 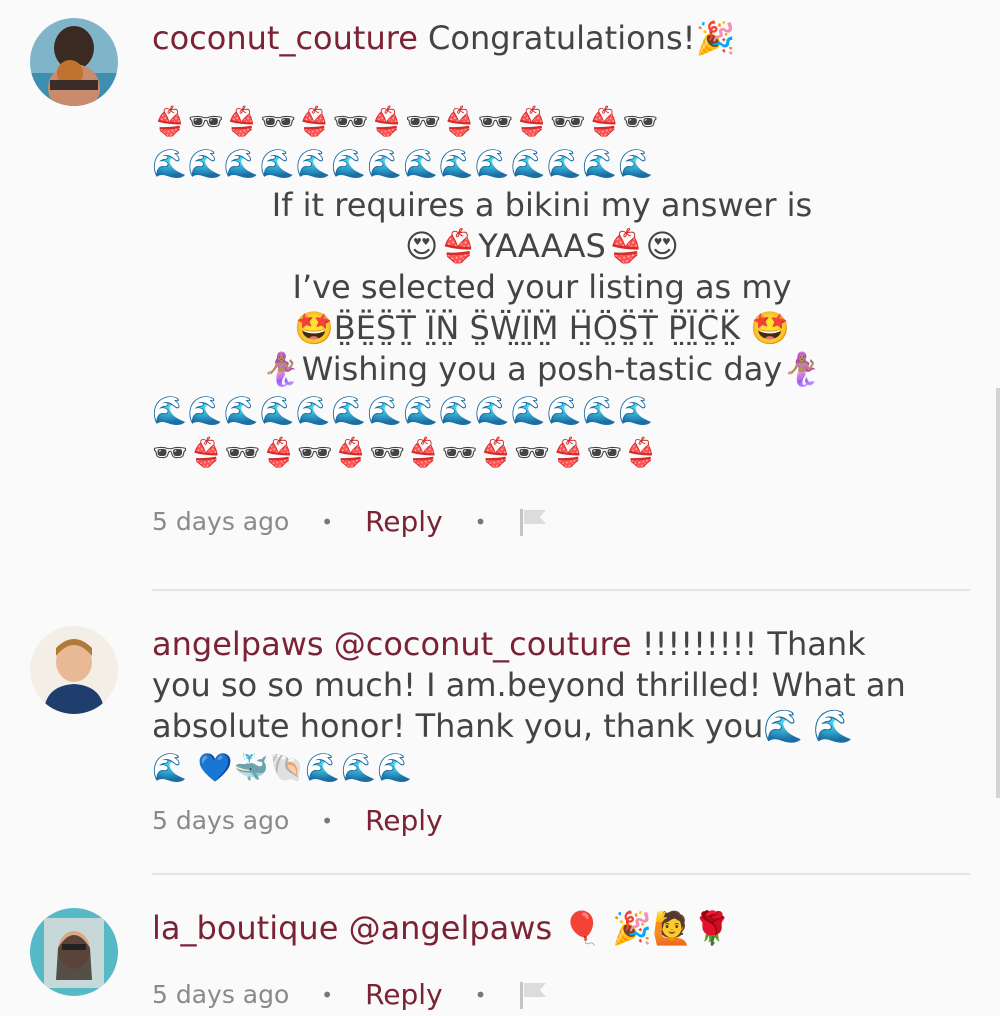 What do you see at coordinates (748, 644) in the screenshot?
I see `comment-text: !!!!!!!!! Thank` at bounding box center [748, 644].